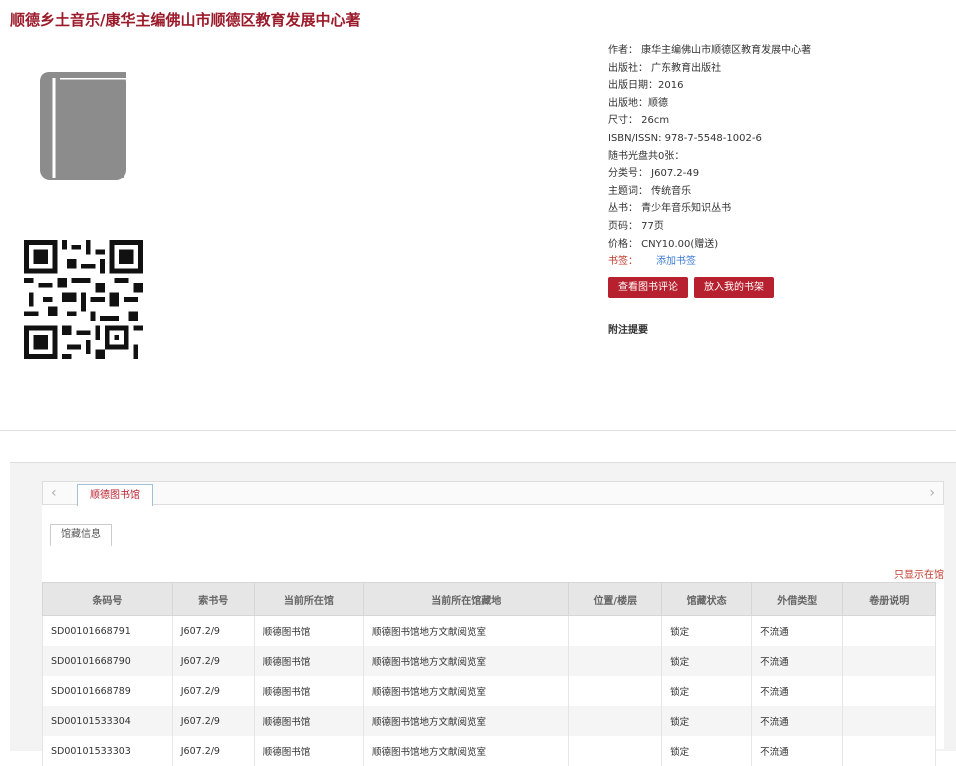 Image resolution: width=956 pixels, height=766 pixels. Describe the element at coordinates (665, 68) in the screenshot. I see `info-publisher: 出版社： 广东教育出版社` at that location.